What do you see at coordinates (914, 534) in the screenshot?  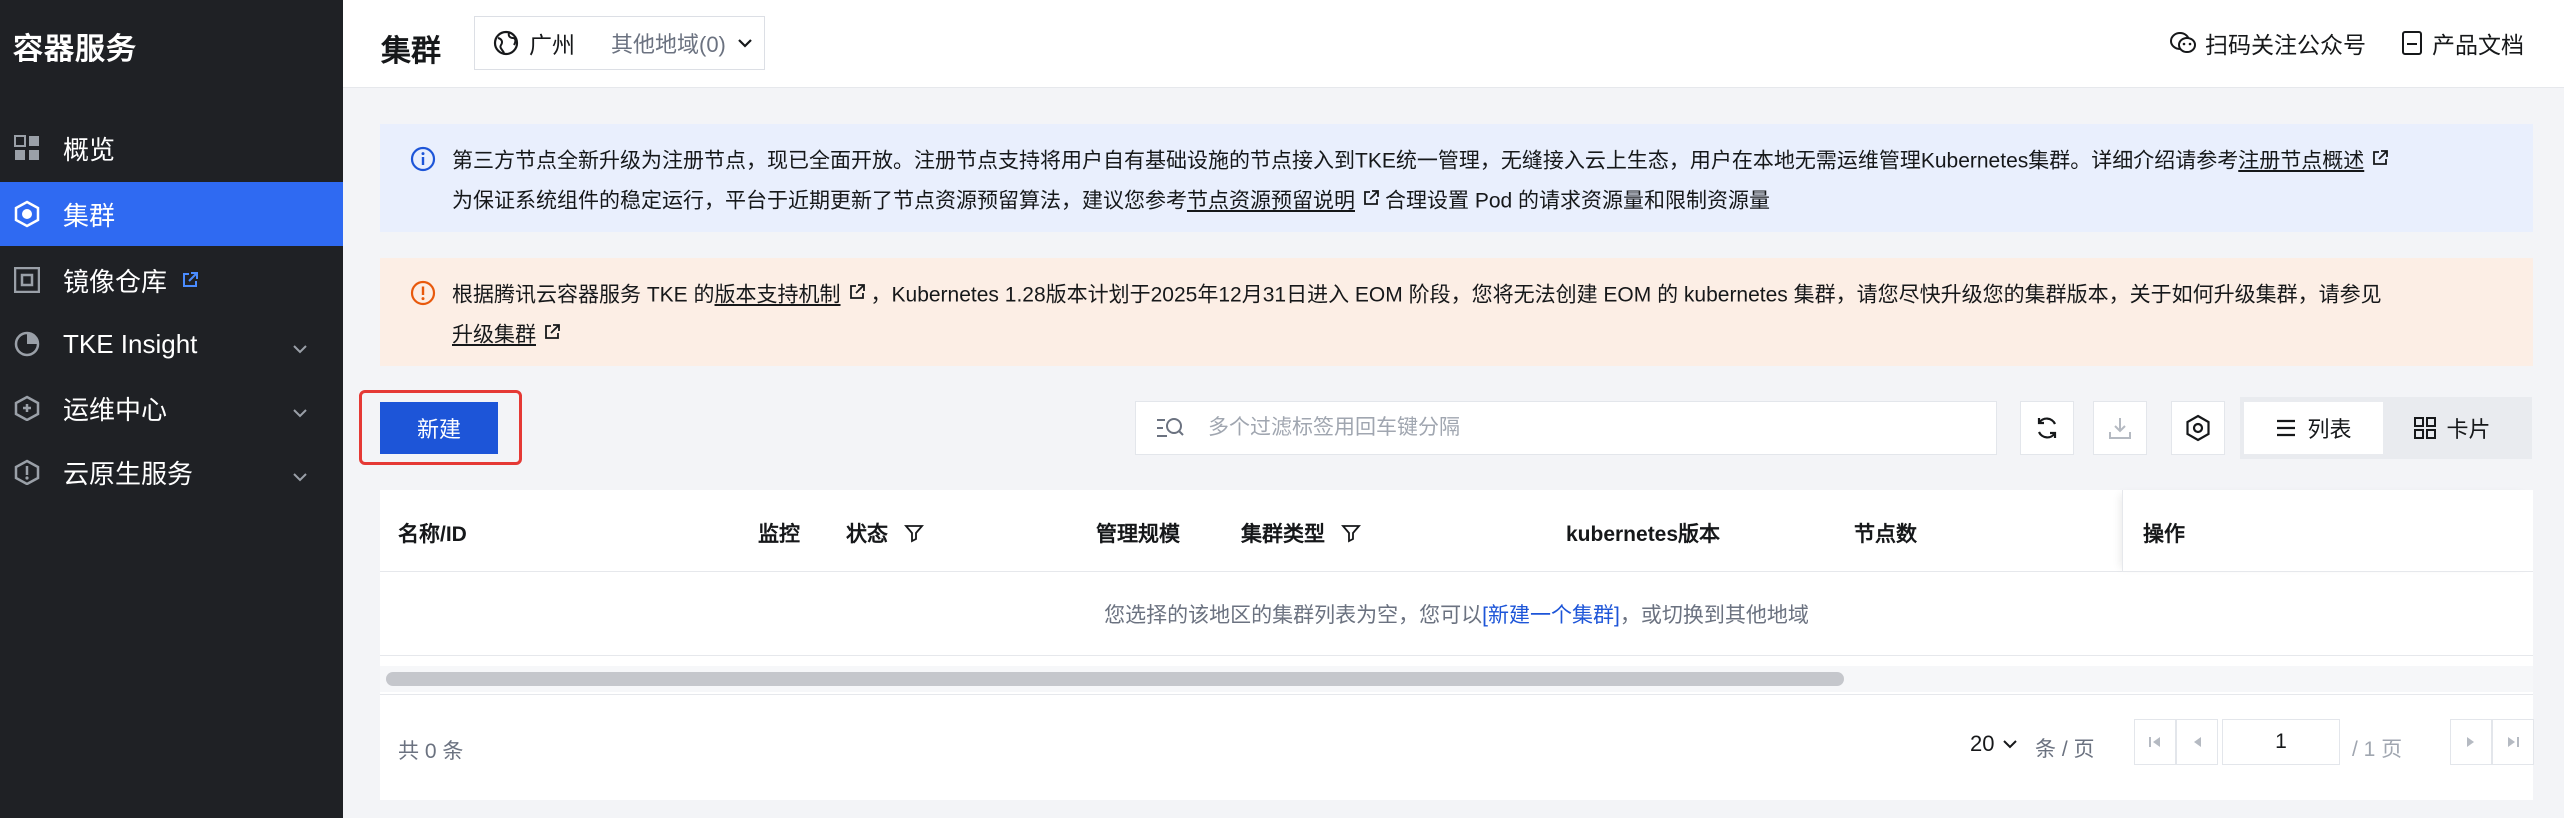 I see `filter-icon` at bounding box center [914, 534].